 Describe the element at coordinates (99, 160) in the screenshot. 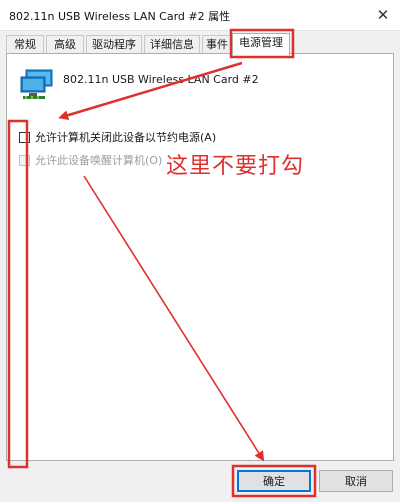

I see `allow-wake-label: 允许此设备唤醒计算机(O)` at that location.